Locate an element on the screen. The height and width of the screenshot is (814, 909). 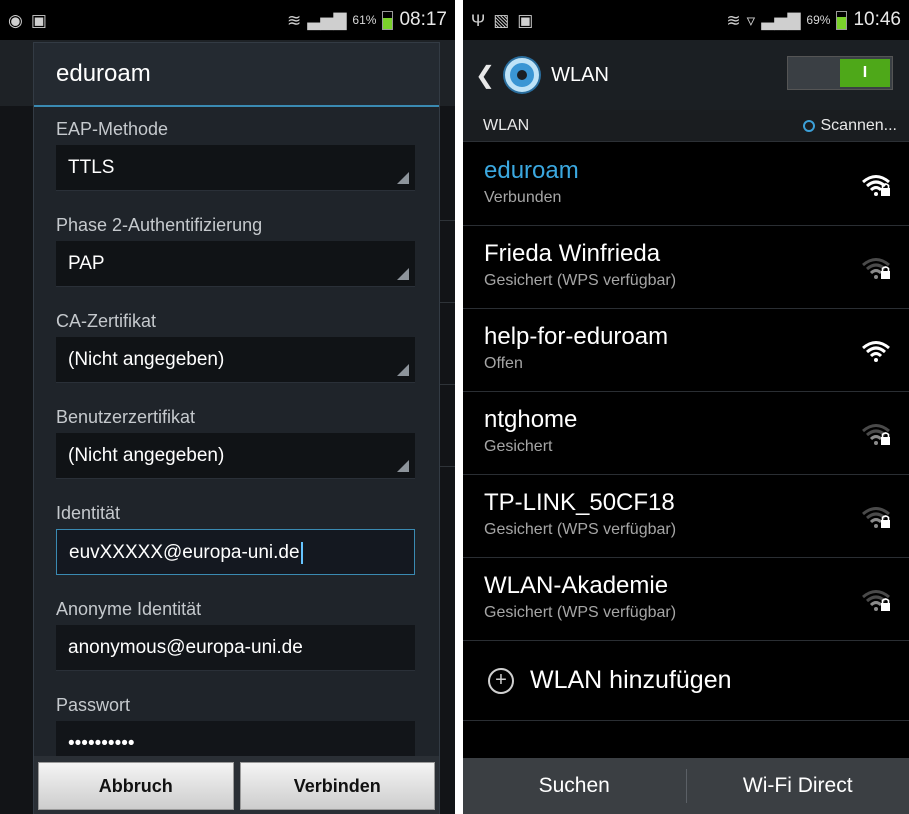
identity-value: euvXXXXX@europa-uni.de is located at coordinates (184, 552).